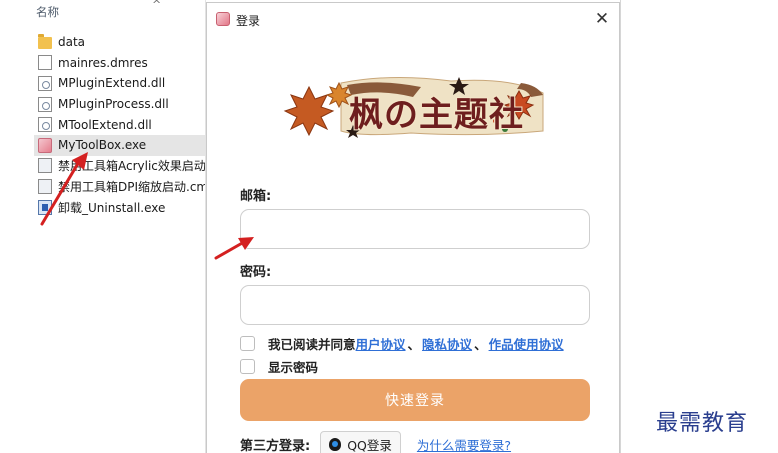 This screenshot has height=453, width=778. I want to click on email-field, so click(415, 229).